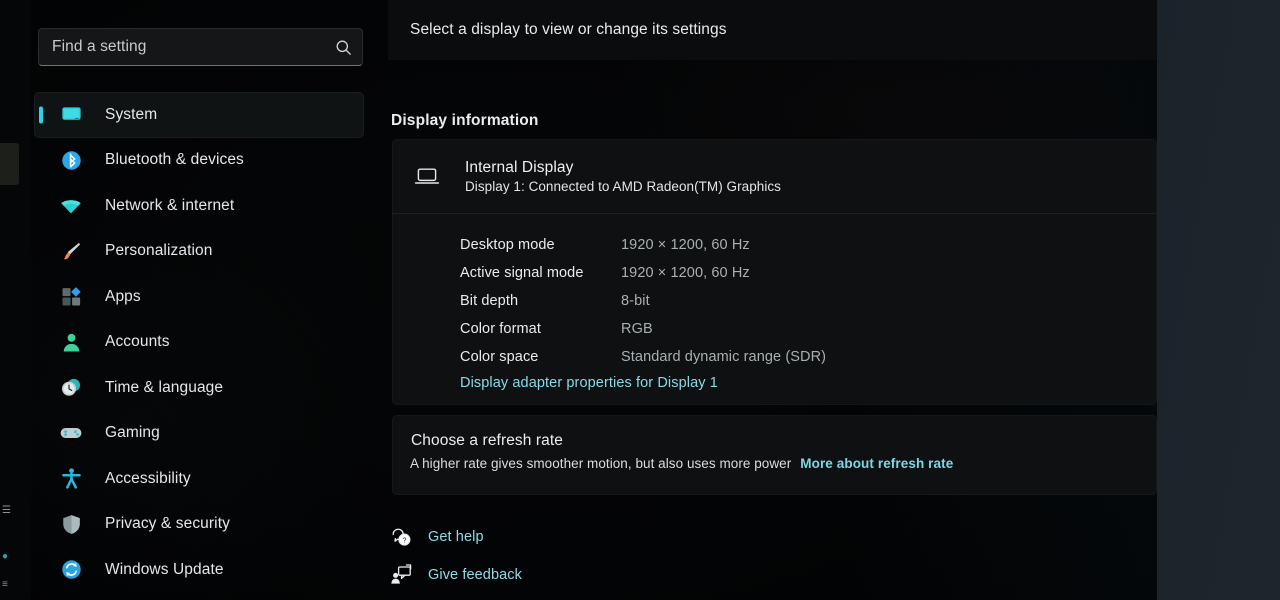 The image size is (1280, 600). What do you see at coordinates (199, 115) in the screenshot?
I see `sidebar-item-system: System` at bounding box center [199, 115].